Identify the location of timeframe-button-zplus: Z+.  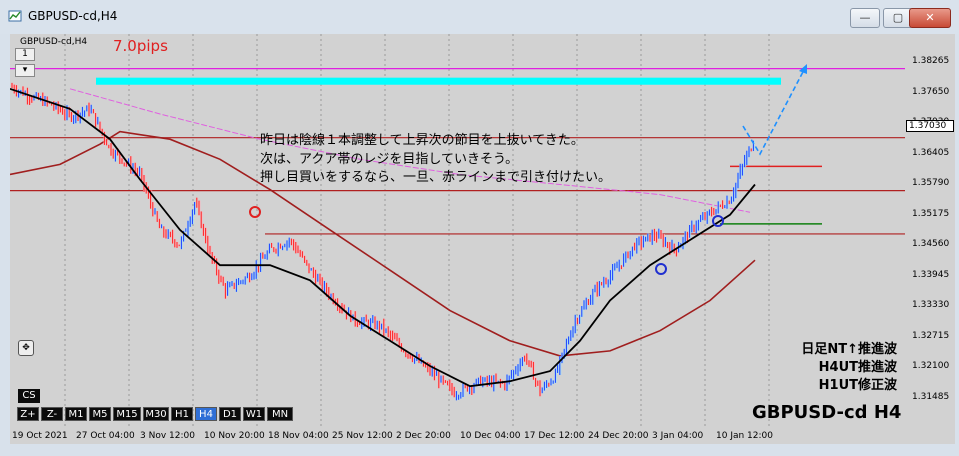
(28, 414).